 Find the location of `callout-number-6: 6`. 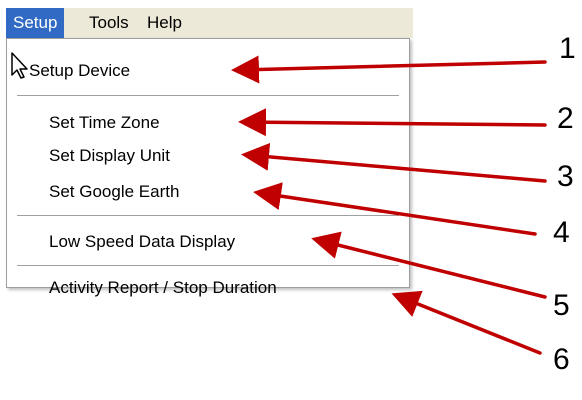

callout-number-6: 6 is located at coordinates (561, 359).